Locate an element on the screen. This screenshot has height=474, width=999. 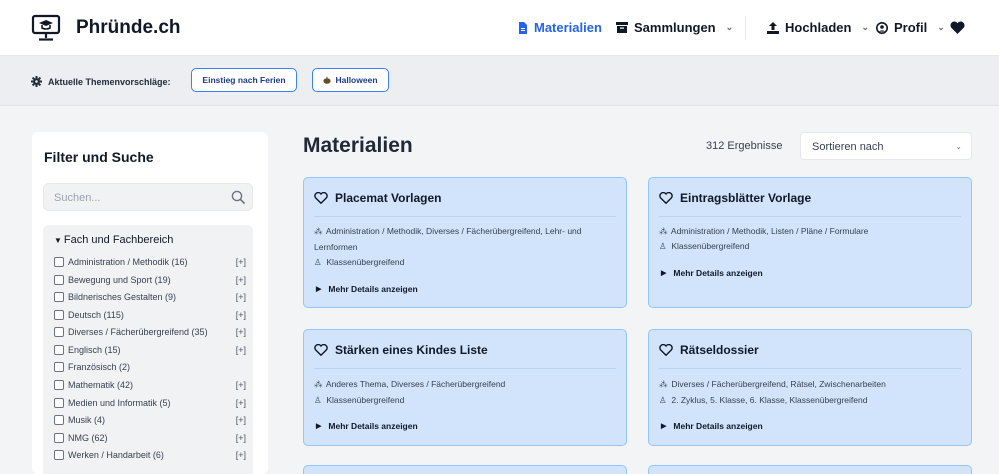
filter-item: Deutsch (115) [+] is located at coordinates (150, 315).